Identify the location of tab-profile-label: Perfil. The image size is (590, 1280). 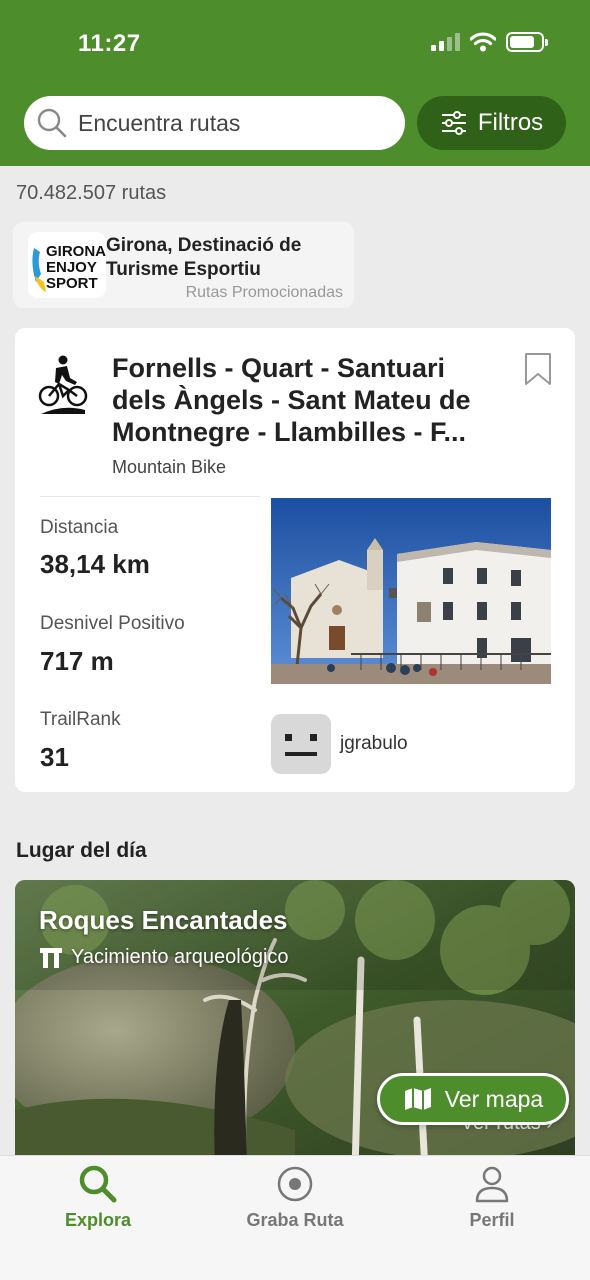
(492, 1220).